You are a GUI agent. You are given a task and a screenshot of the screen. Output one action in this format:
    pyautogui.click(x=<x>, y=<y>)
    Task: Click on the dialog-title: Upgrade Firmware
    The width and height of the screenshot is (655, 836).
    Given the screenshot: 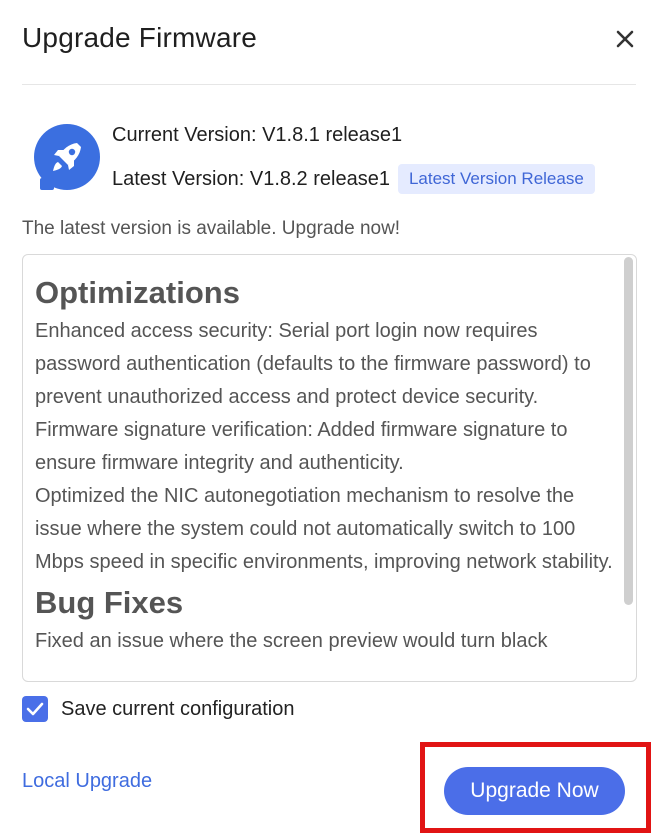 What is the action you would take?
    pyautogui.click(x=140, y=37)
    